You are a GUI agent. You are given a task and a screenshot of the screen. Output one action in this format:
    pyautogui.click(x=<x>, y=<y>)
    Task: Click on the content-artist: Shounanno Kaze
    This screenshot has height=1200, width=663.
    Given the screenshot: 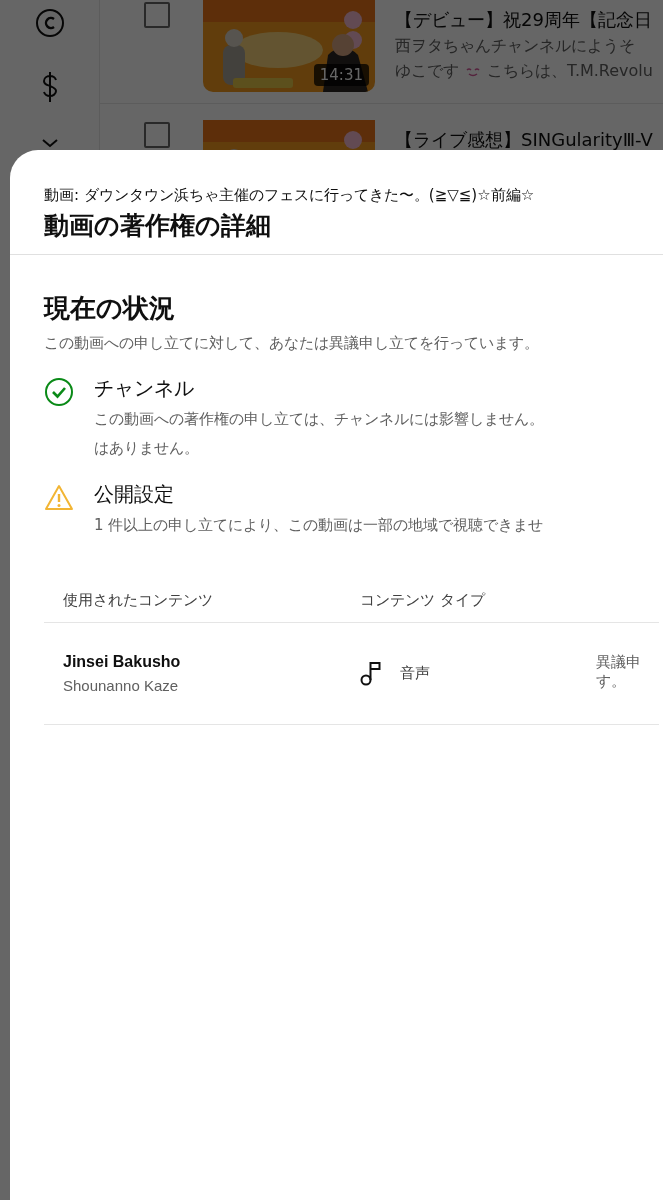 What is the action you would take?
    pyautogui.click(x=121, y=685)
    